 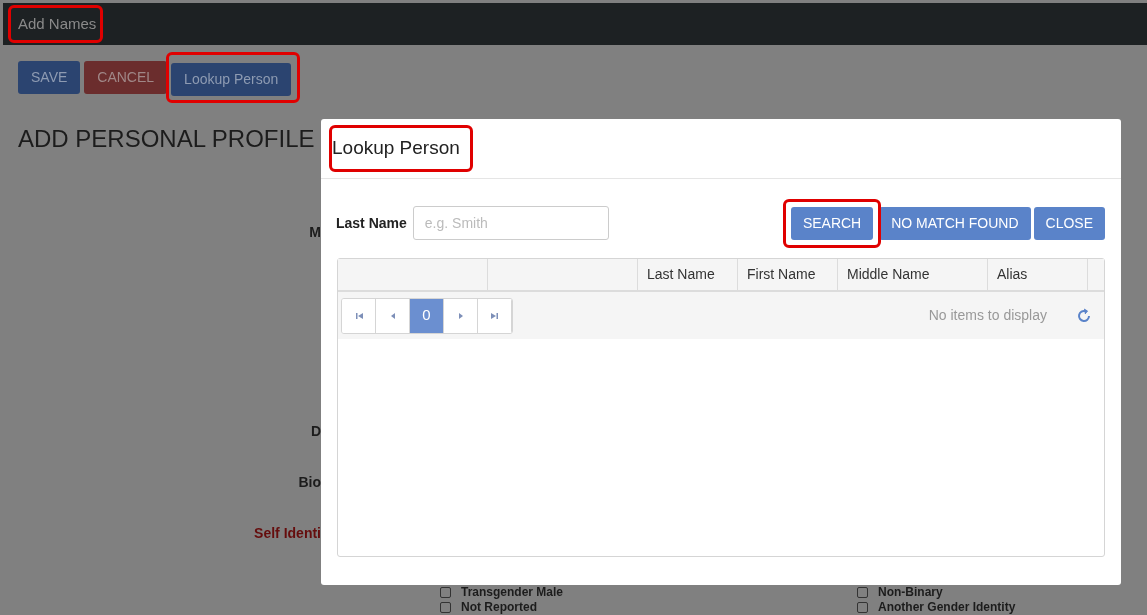 What do you see at coordinates (510, 223) in the screenshot?
I see `last-name-field: e.g. Smith` at bounding box center [510, 223].